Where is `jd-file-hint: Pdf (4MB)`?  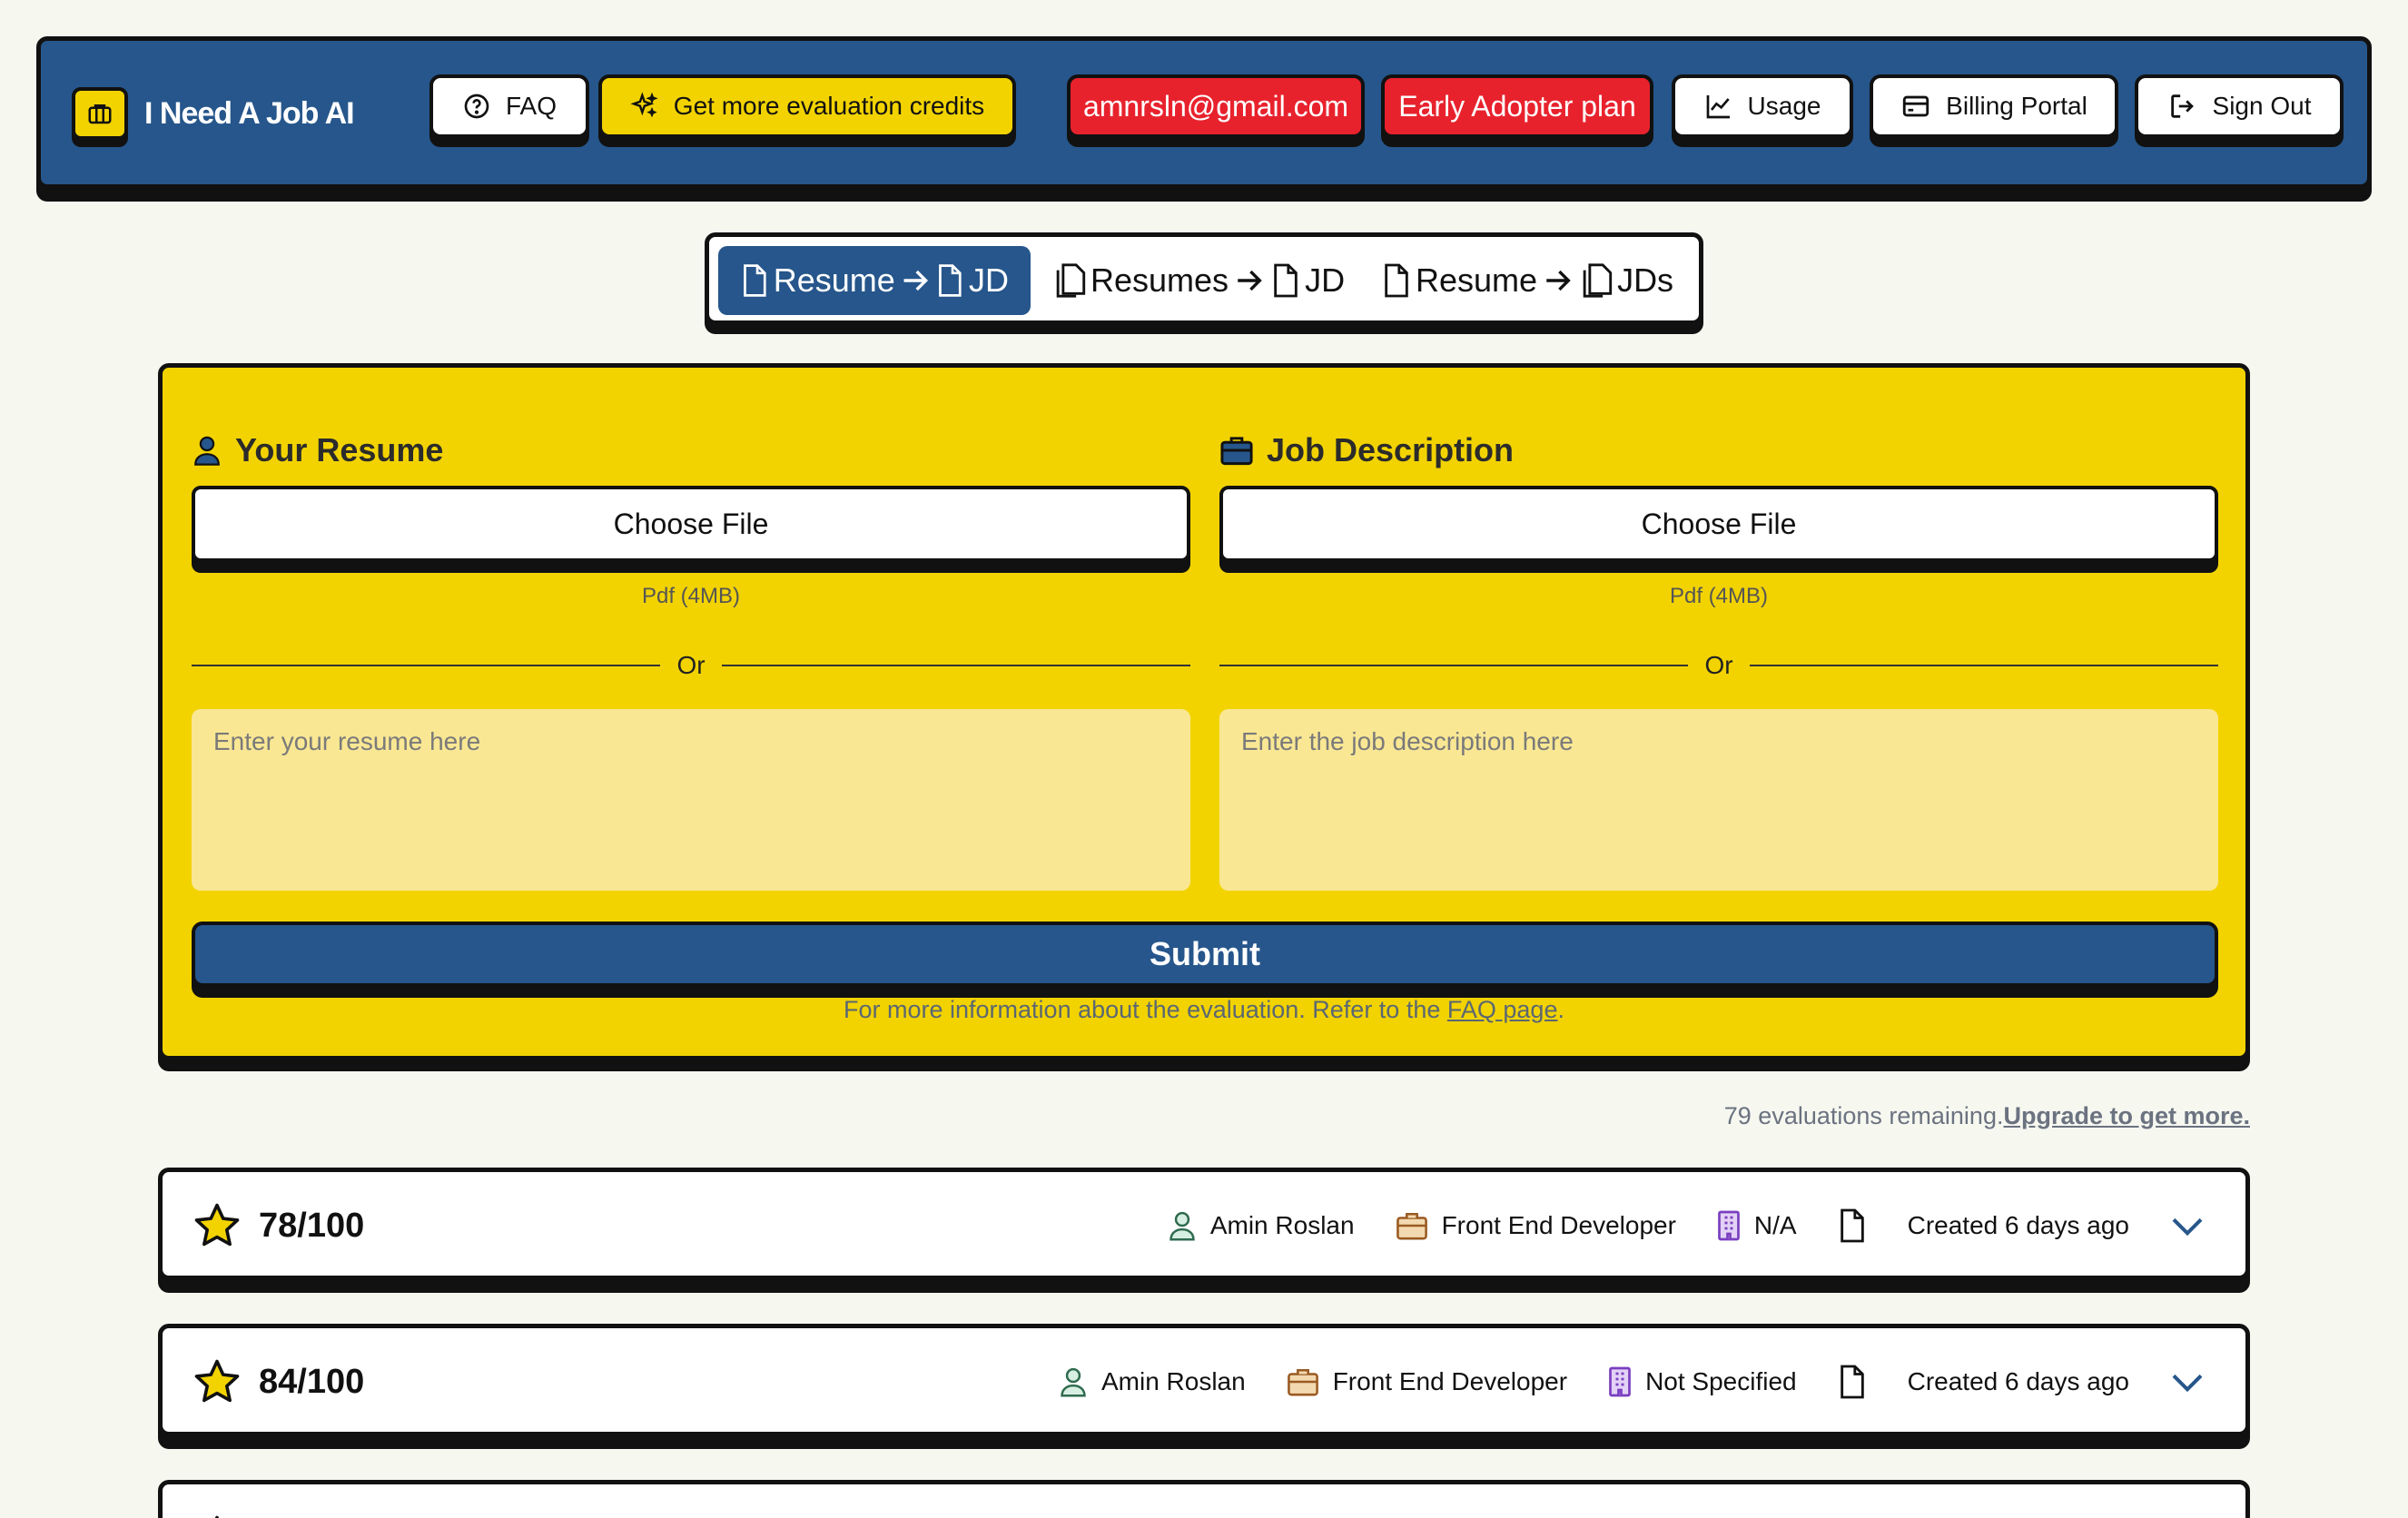 jd-file-hint: Pdf (4MB) is located at coordinates (1719, 596).